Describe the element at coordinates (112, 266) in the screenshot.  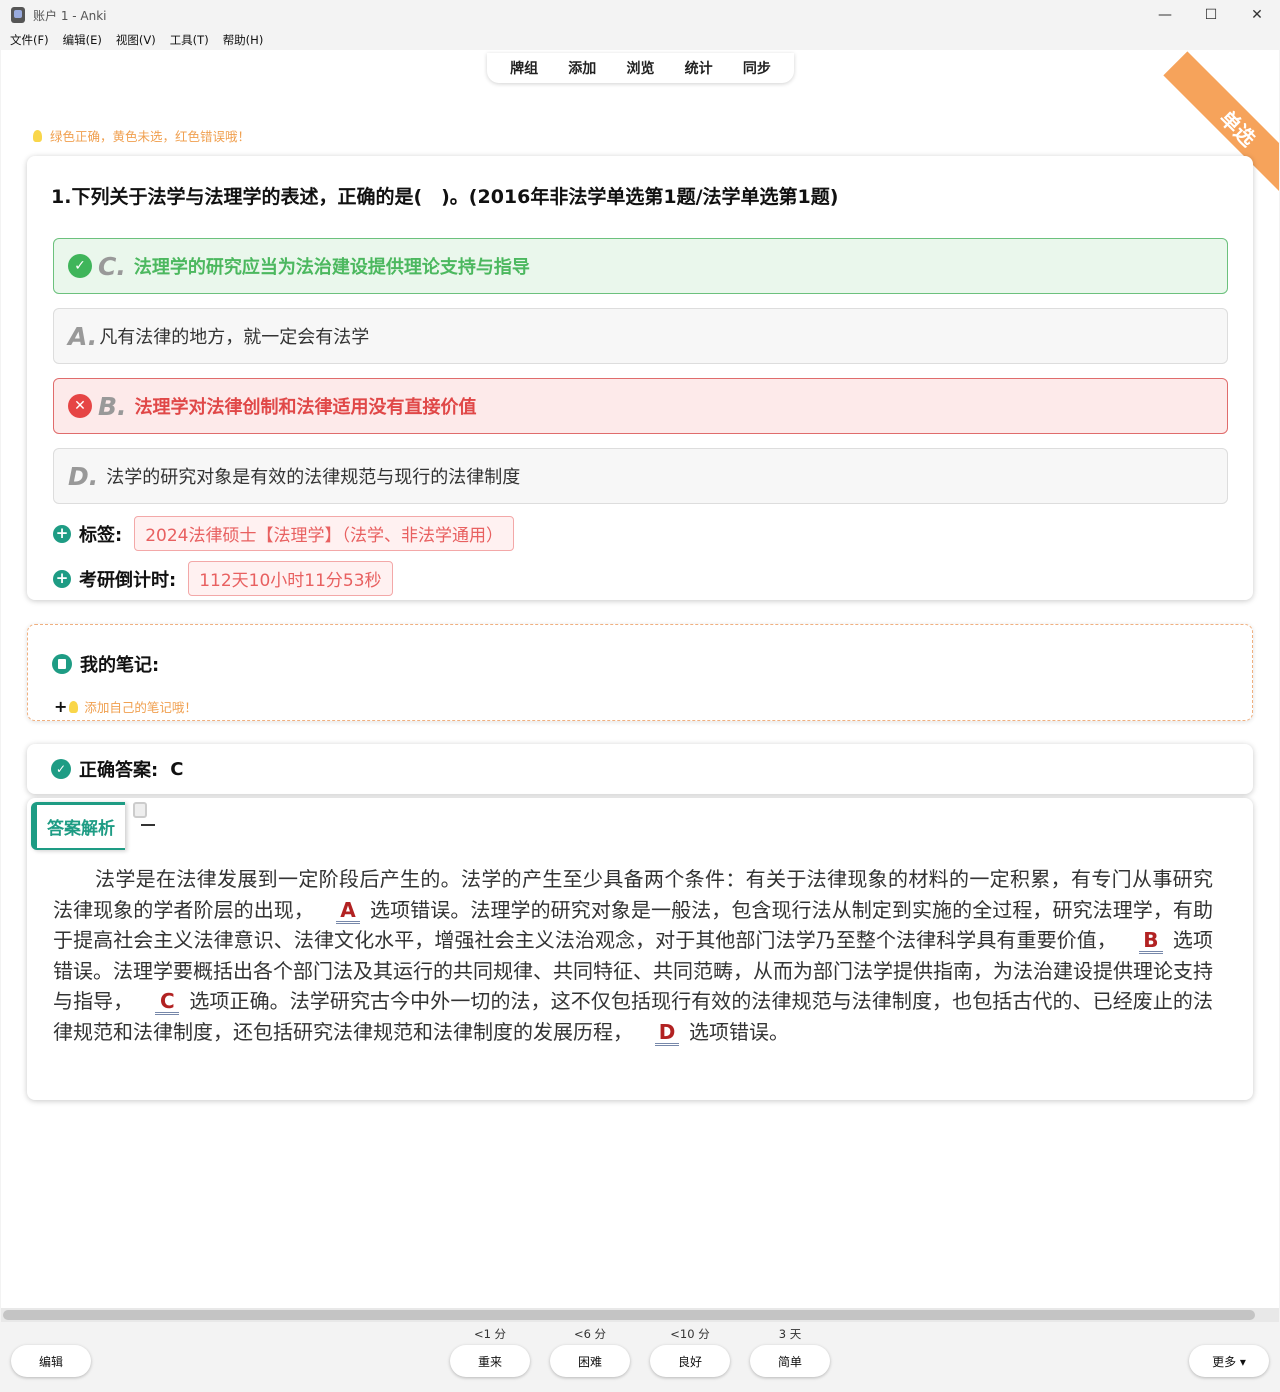
I see `option-letter: C.` at that location.